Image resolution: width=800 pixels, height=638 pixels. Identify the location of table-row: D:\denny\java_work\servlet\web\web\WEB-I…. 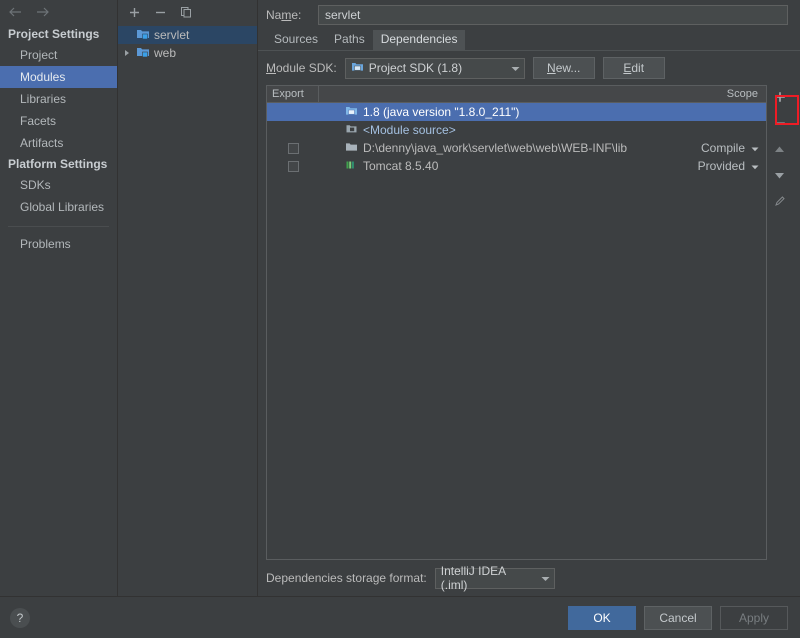
(516, 148).